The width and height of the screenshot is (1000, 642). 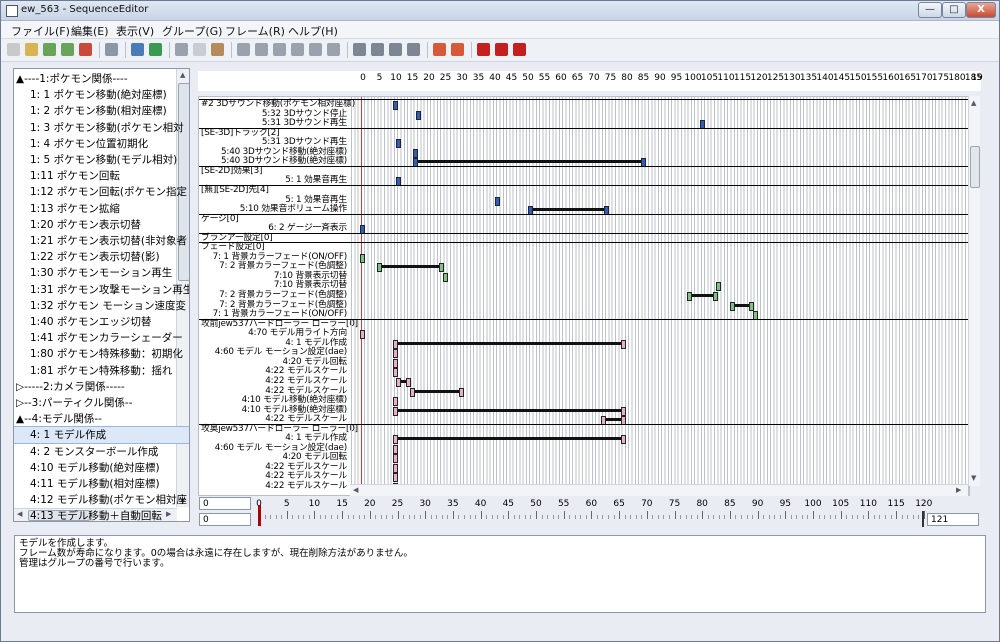 What do you see at coordinates (975, 167) in the screenshot?
I see `timeline-vertical-thumb` at bounding box center [975, 167].